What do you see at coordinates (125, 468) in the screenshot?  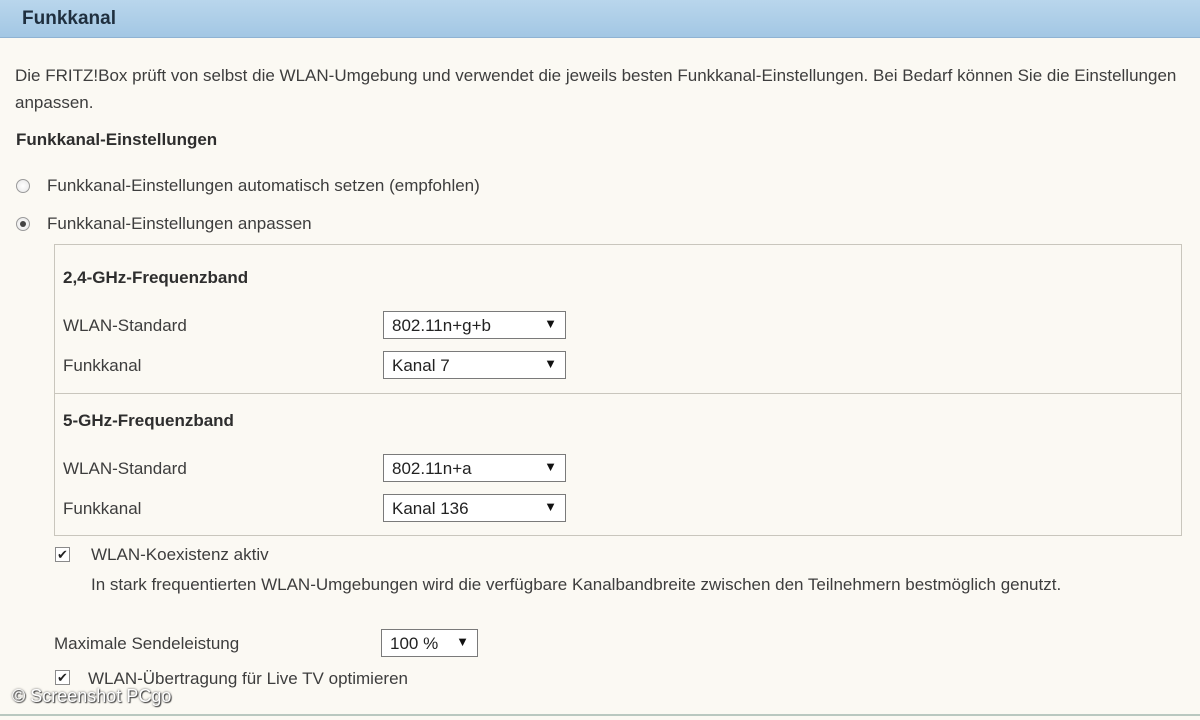 I see `band5-standard-label: WLAN-Standard` at bounding box center [125, 468].